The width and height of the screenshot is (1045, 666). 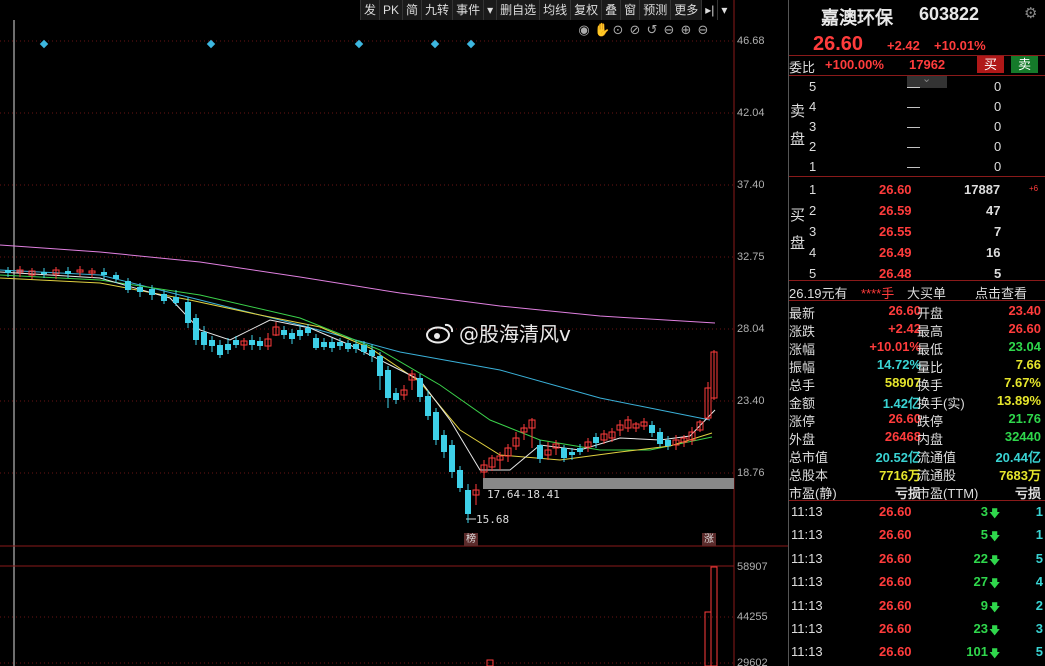 I want to click on toolbar-button-6: 删自选, so click(x=518, y=10).